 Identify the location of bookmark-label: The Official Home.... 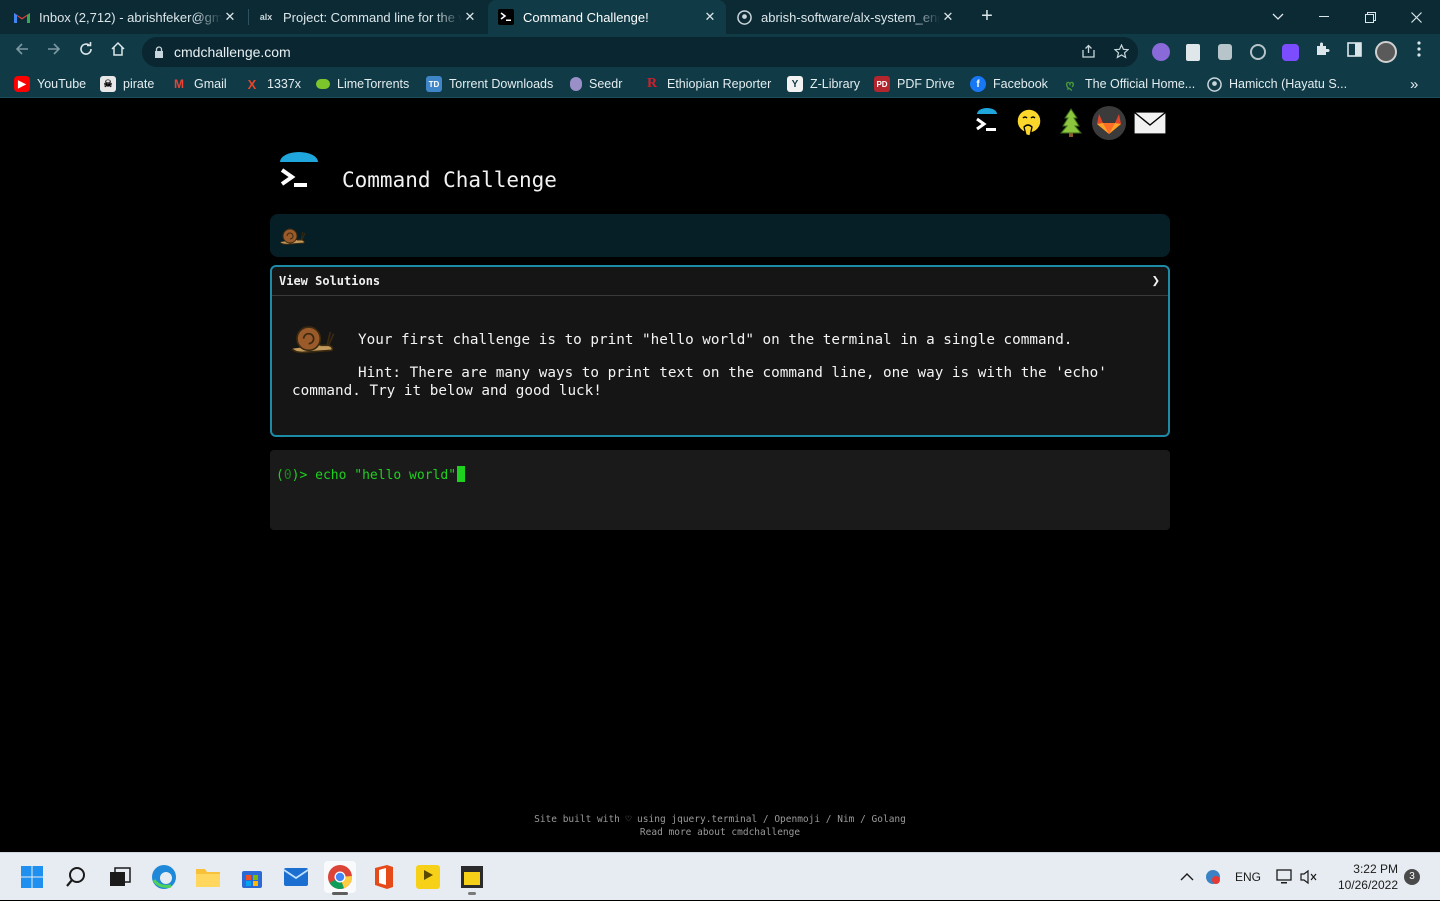
(1140, 84).